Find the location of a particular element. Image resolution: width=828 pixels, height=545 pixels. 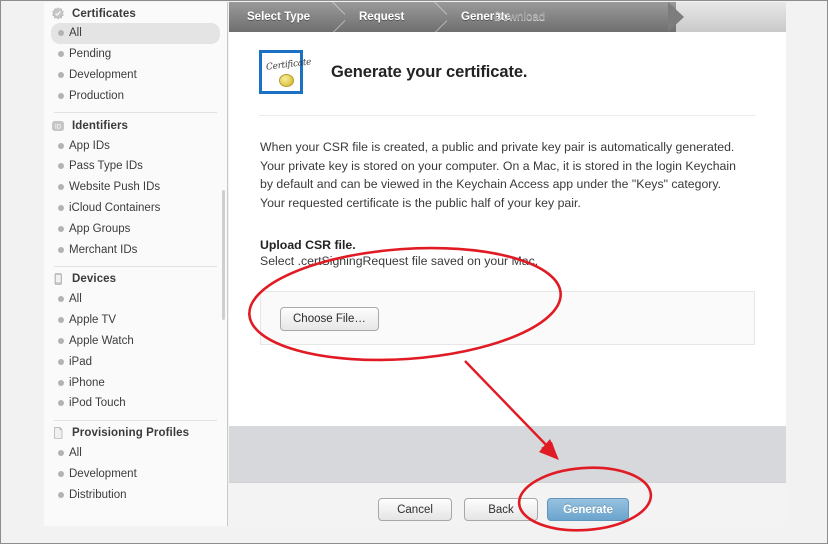

sidebar-item-label: App IDs is located at coordinates (89, 145).